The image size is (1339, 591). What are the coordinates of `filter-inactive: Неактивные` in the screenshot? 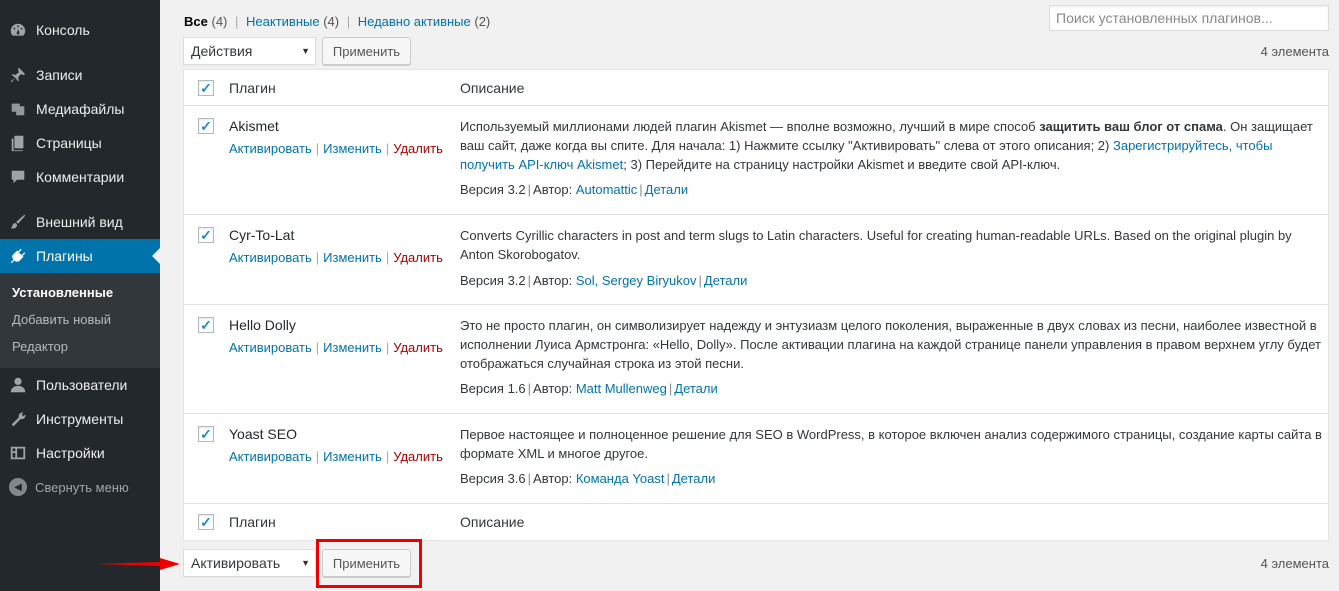 It's located at (283, 21).